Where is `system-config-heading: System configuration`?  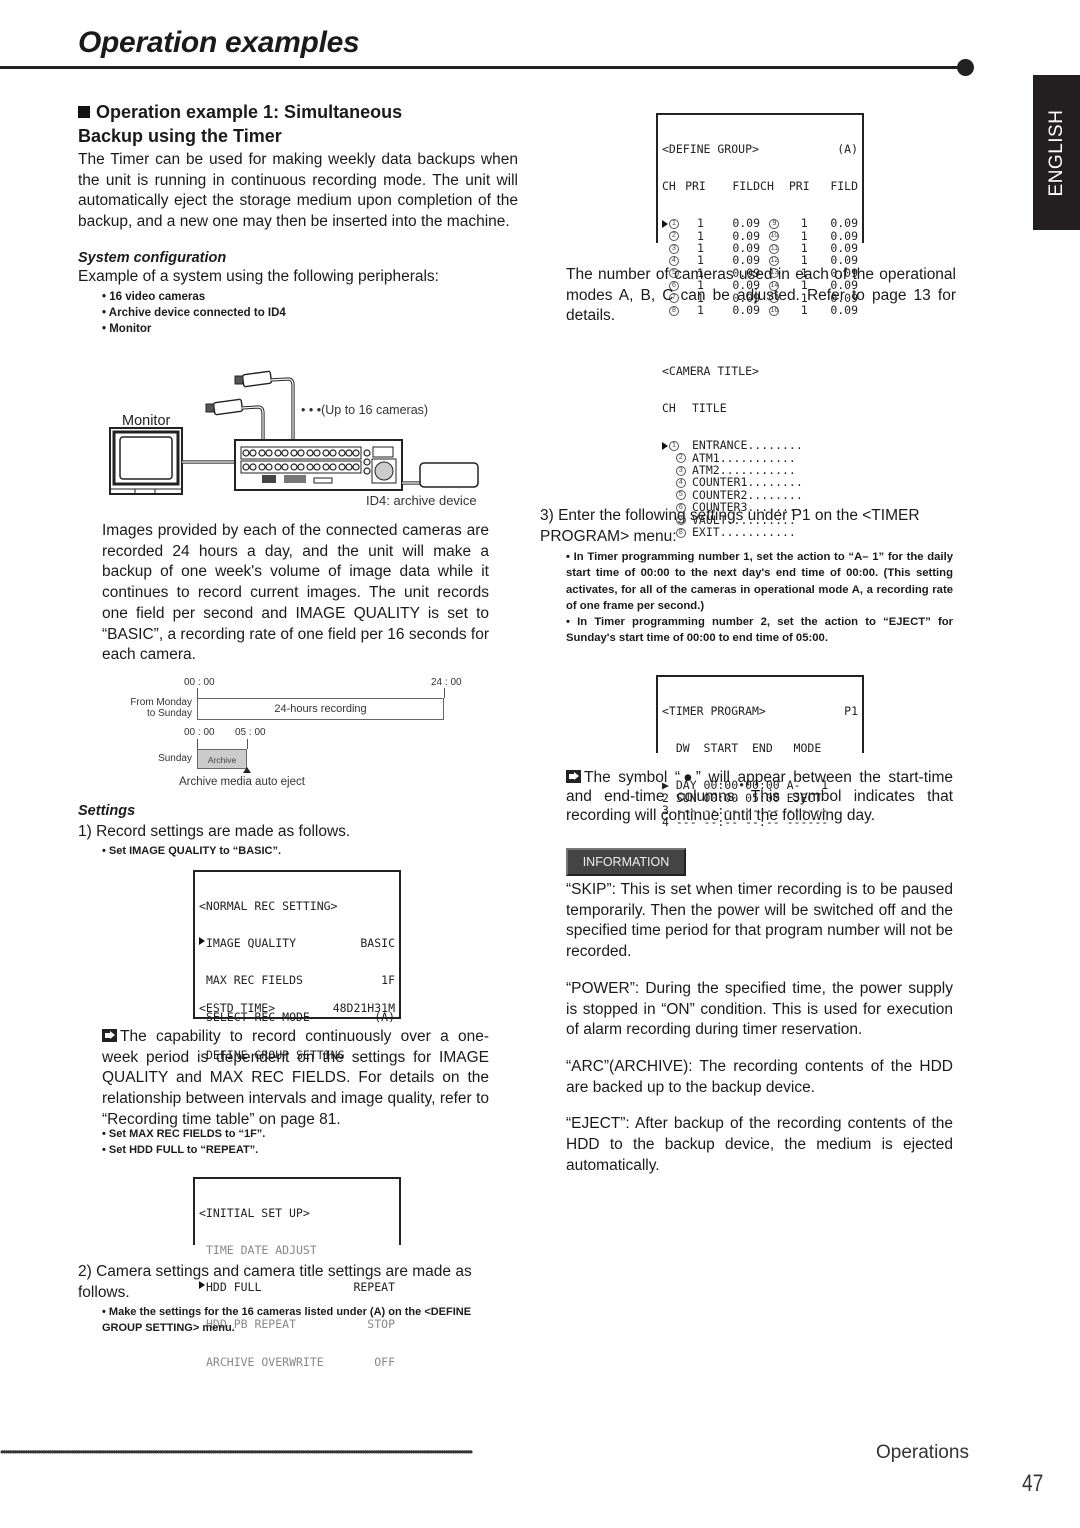 system-config-heading: System configuration is located at coordinates (152, 257).